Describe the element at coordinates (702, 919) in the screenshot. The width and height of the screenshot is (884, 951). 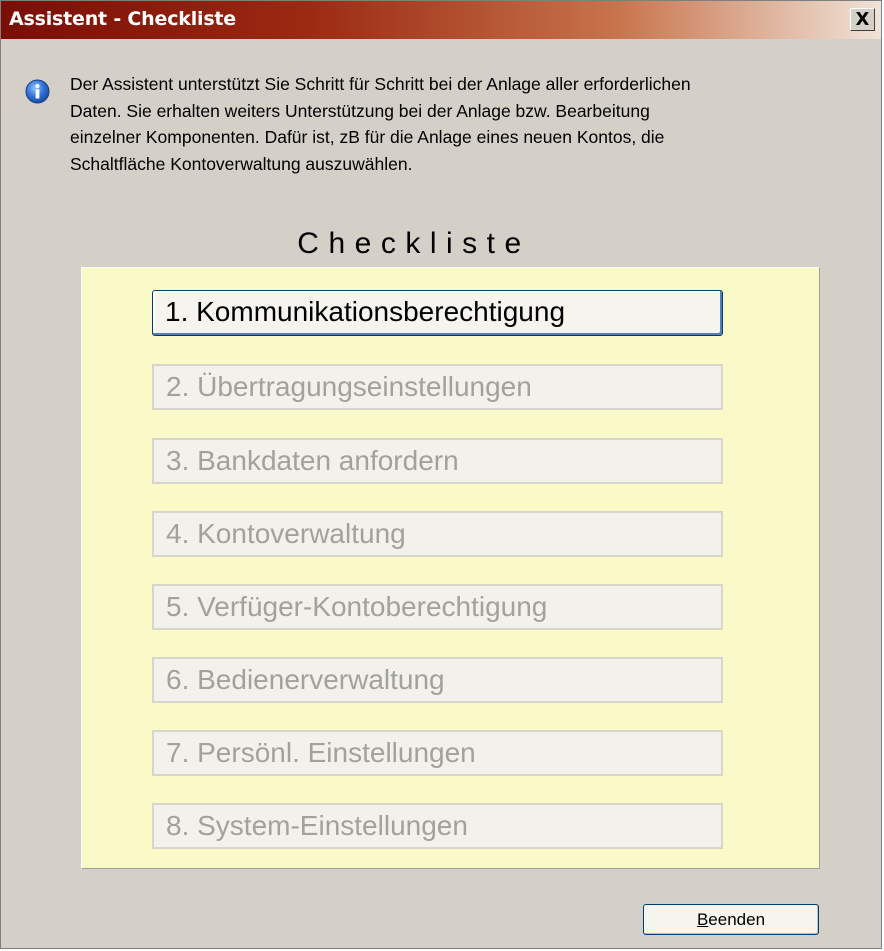
I see `end-button-mnemonic: B` at that location.